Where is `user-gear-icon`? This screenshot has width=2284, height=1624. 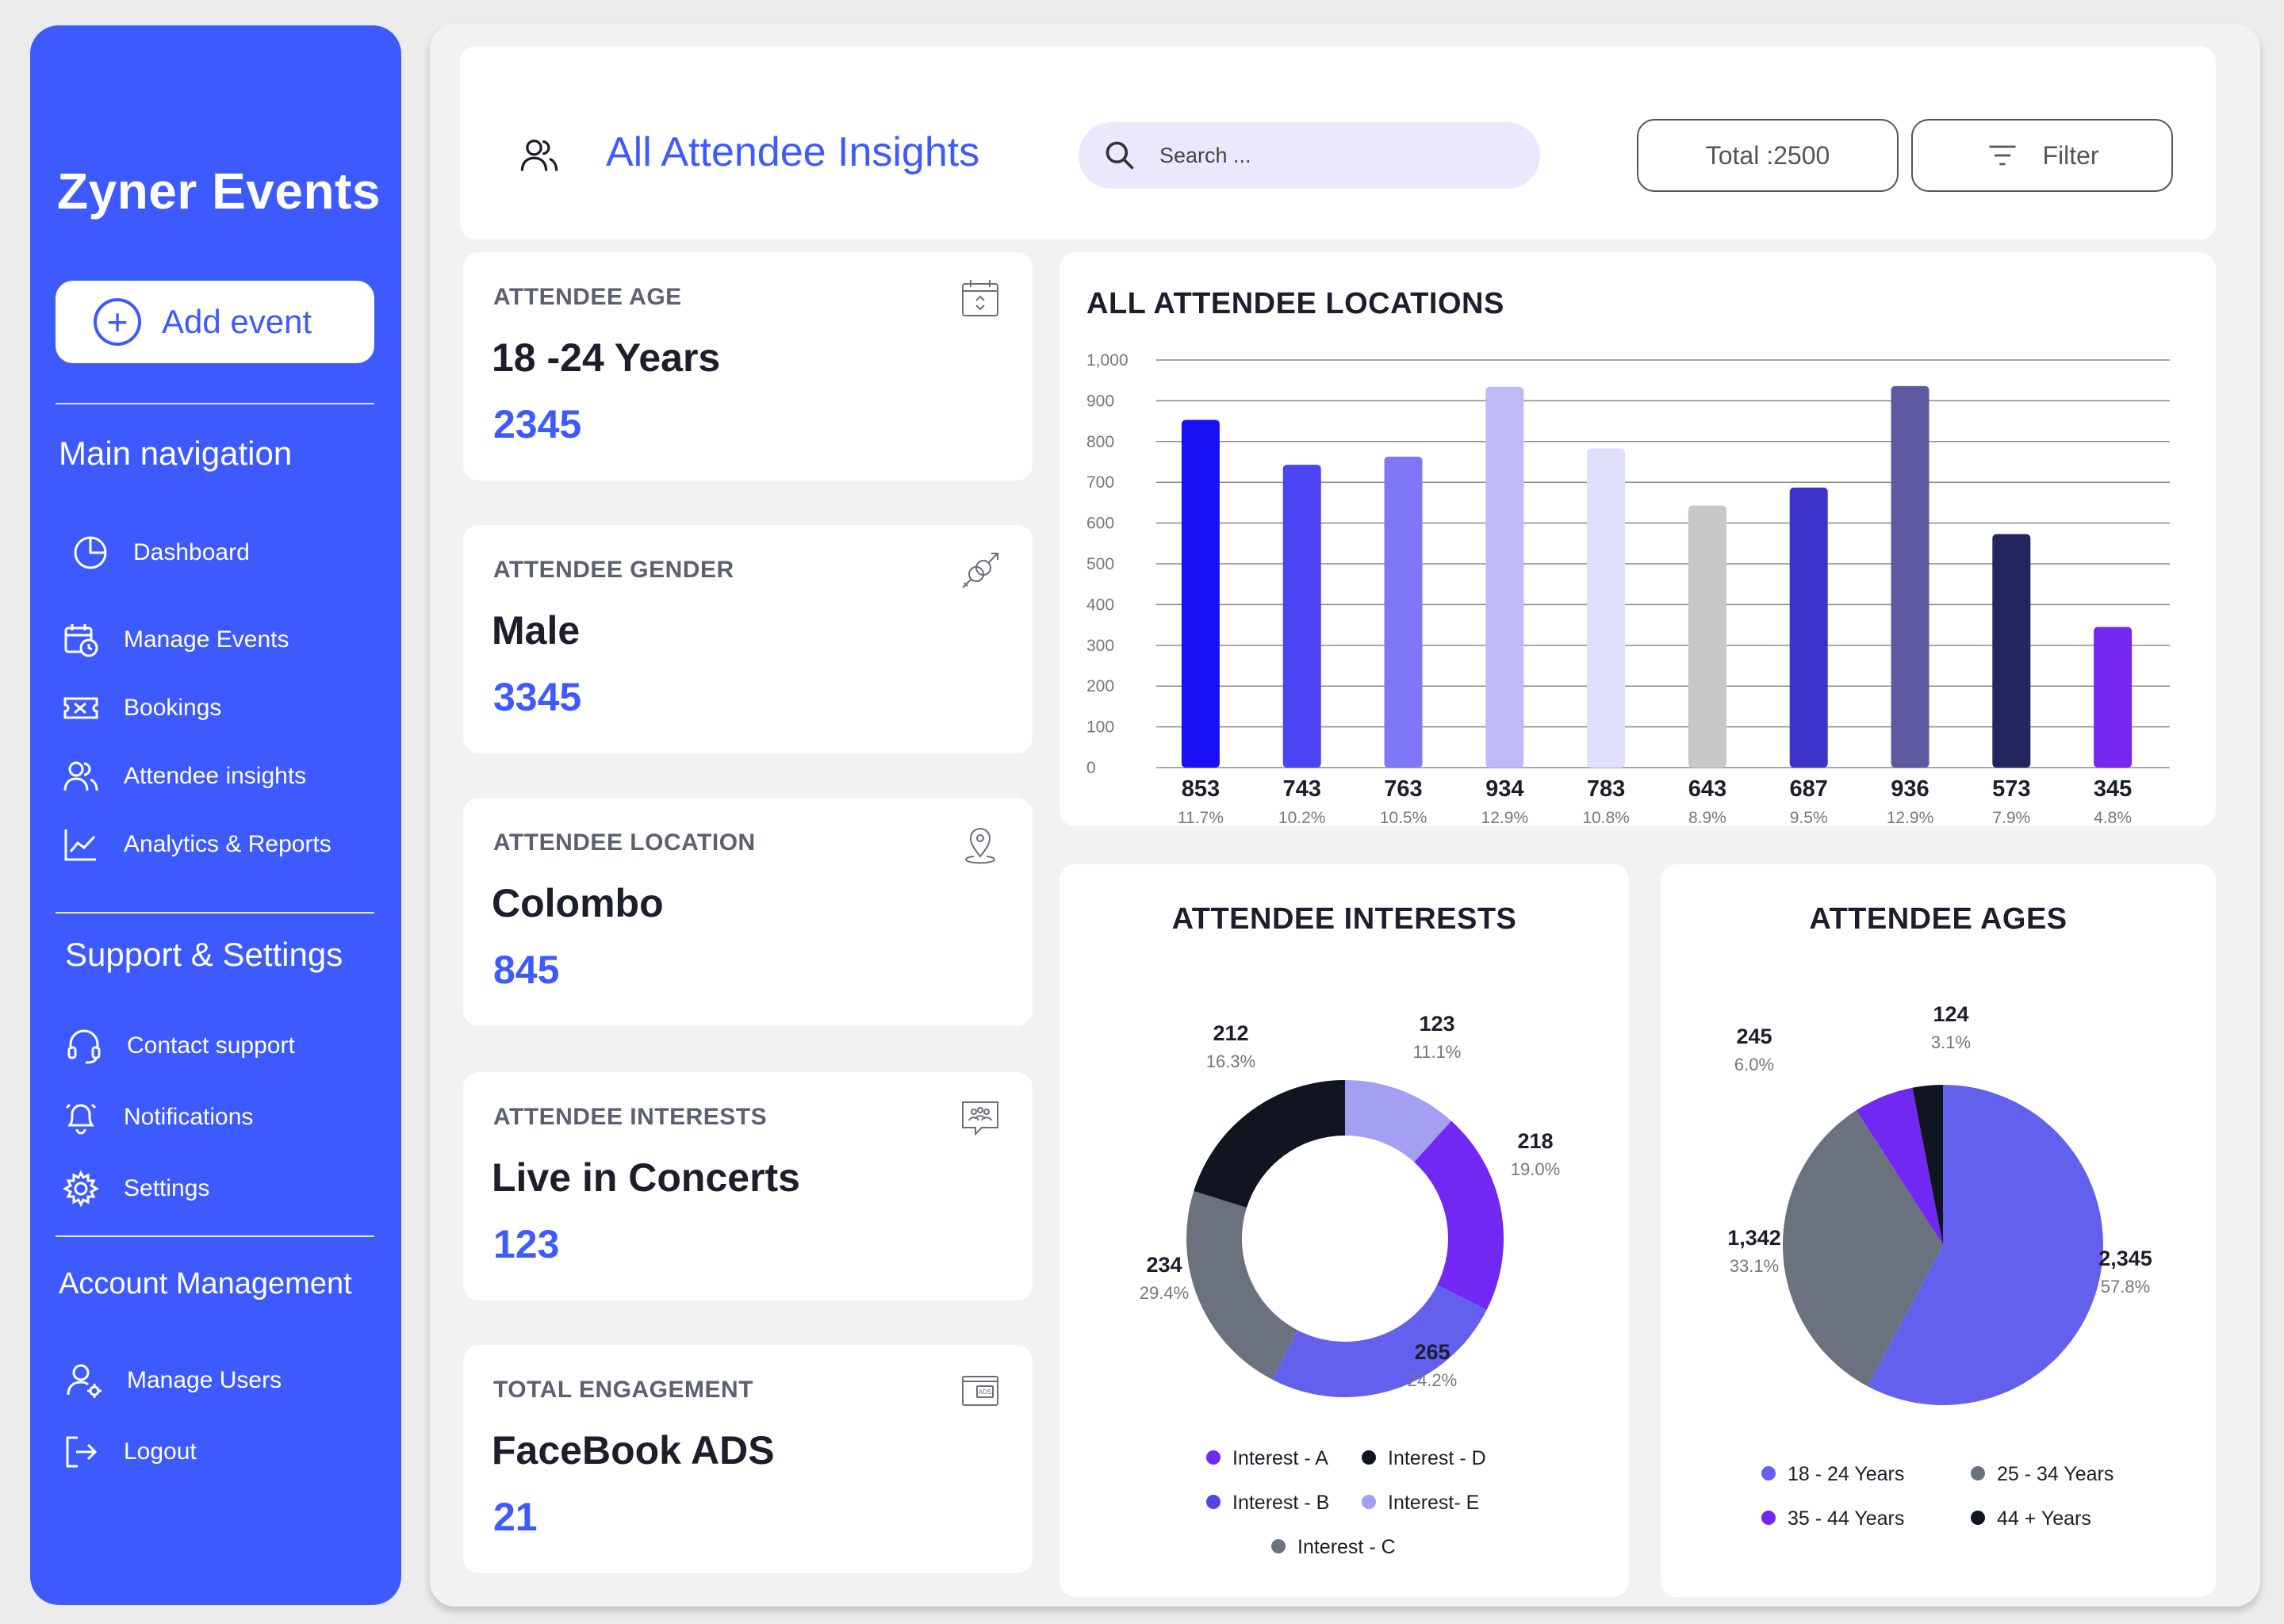
user-gear-icon is located at coordinates (84, 1381).